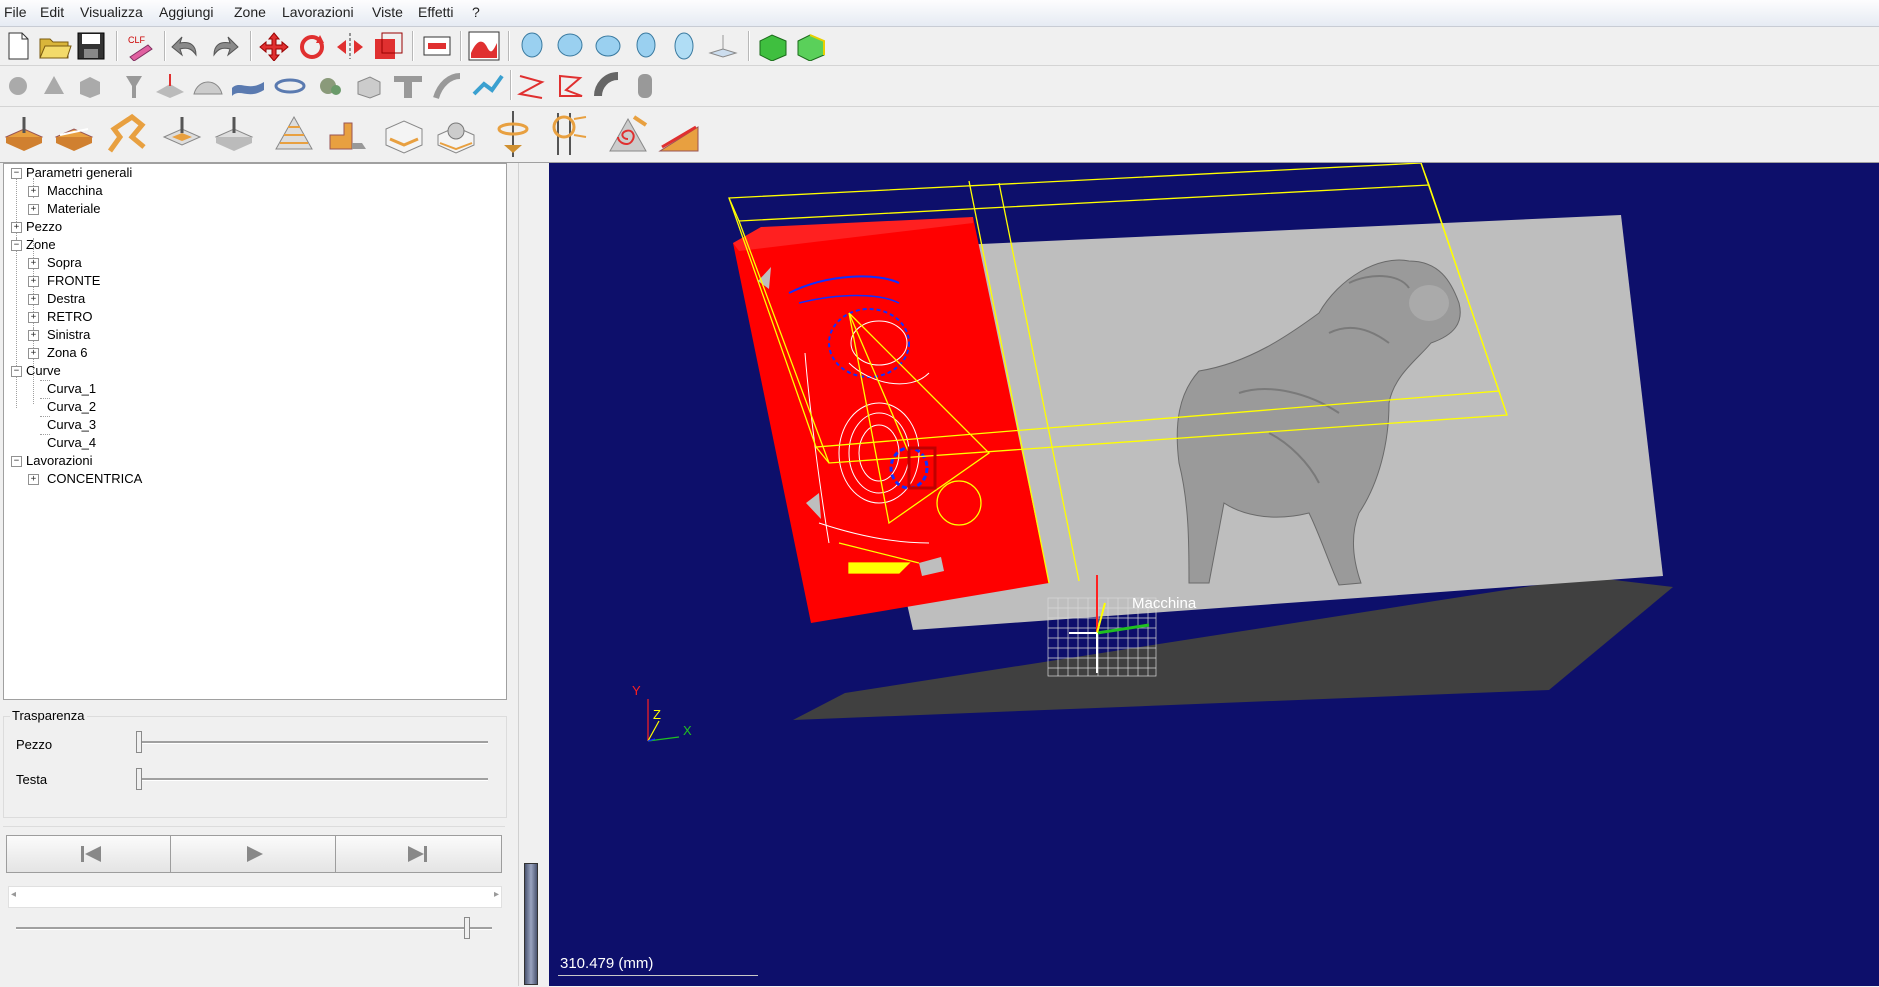 The height and width of the screenshot is (987, 1879). Describe the element at coordinates (94, 478) in the screenshot. I see `tree-item-concentrica: CONCENTRICA` at that location.